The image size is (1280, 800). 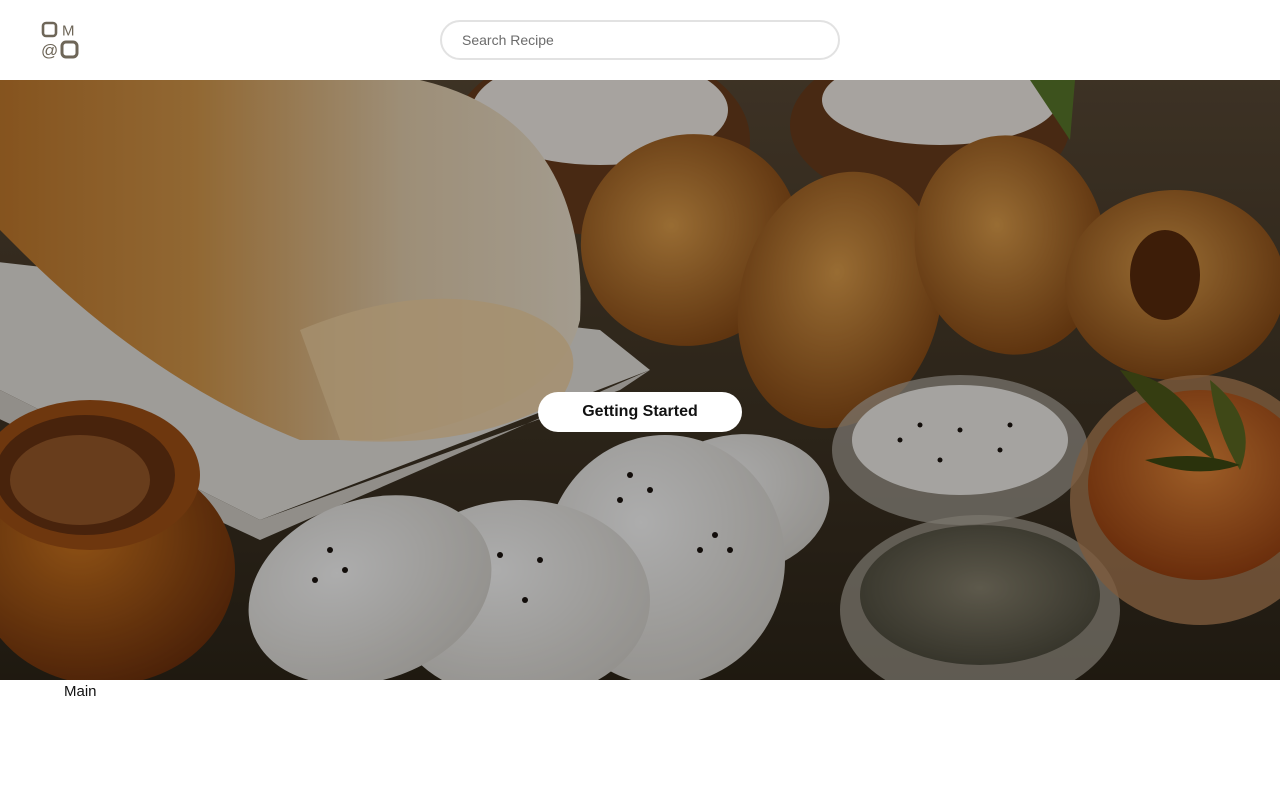 I want to click on logo-icon: M @, so click(x=60, y=40).